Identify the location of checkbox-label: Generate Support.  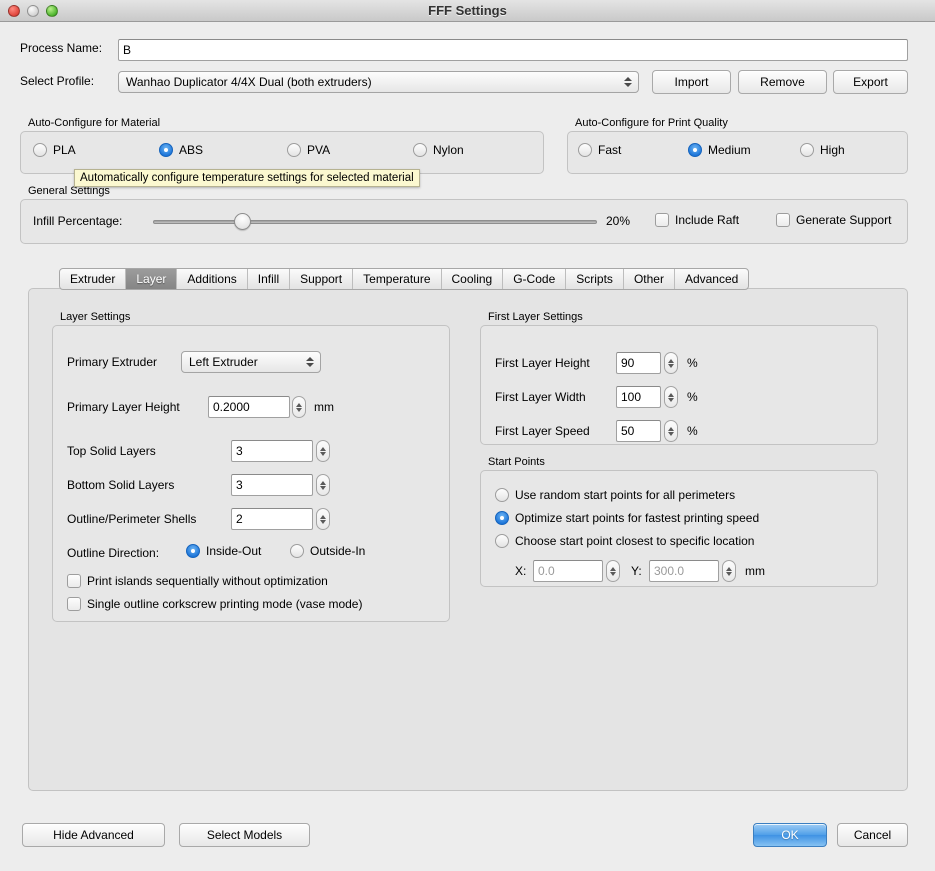
(844, 220).